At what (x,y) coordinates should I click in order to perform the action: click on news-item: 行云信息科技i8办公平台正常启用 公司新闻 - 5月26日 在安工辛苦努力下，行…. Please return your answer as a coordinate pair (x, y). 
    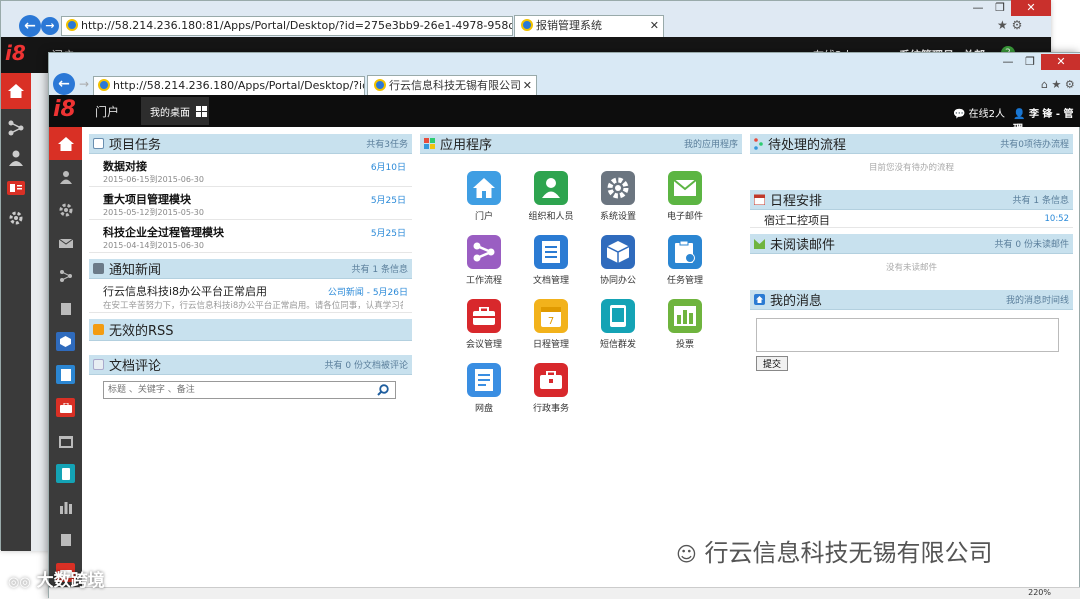
    Looking at the image, I should click on (250, 296).